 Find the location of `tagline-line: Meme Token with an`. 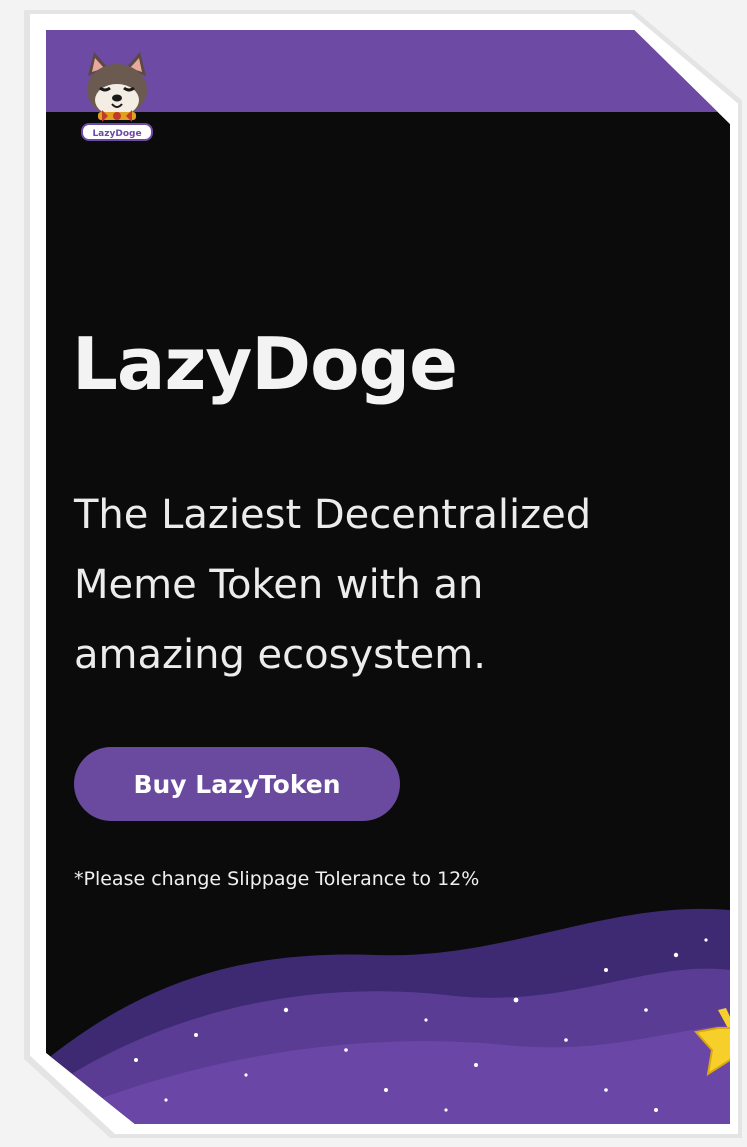

tagline-line: Meme Token with an is located at coordinates (279, 585).